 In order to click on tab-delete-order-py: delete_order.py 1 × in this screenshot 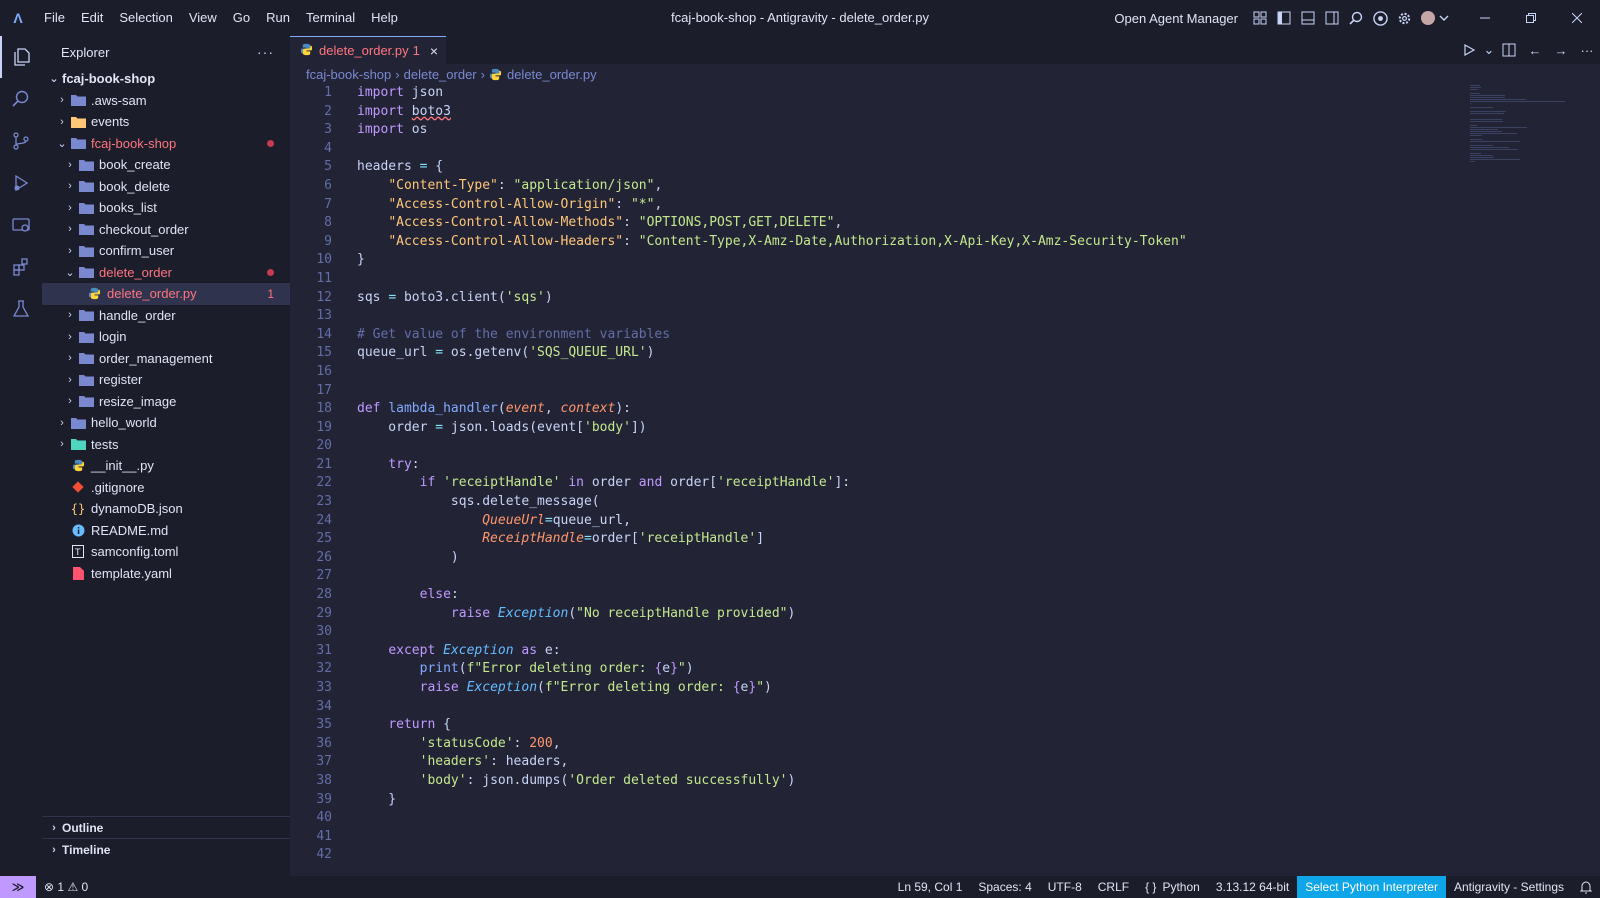, I will do `click(368, 50)`.